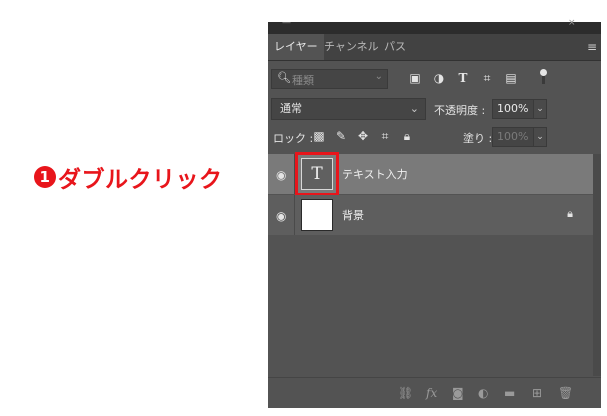 This screenshot has height=416, width=607. I want to click on layers-bottom-toolbar: ⛓ fx ◙ ◐ ▬ ⊞ 🗑︎, so click(434, 392).